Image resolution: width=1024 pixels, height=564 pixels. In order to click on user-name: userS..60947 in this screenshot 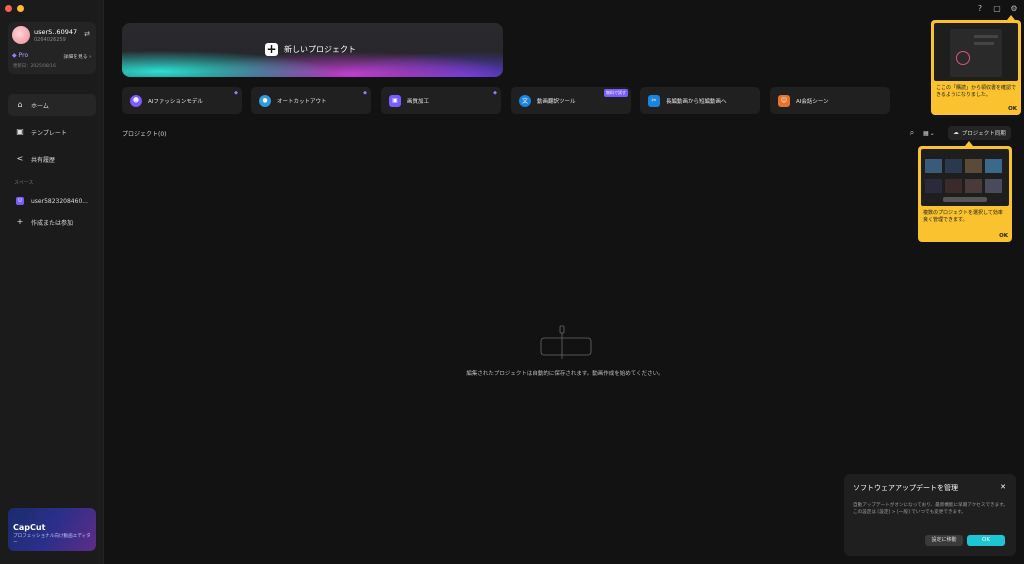, I will do `click(56, 32)`.